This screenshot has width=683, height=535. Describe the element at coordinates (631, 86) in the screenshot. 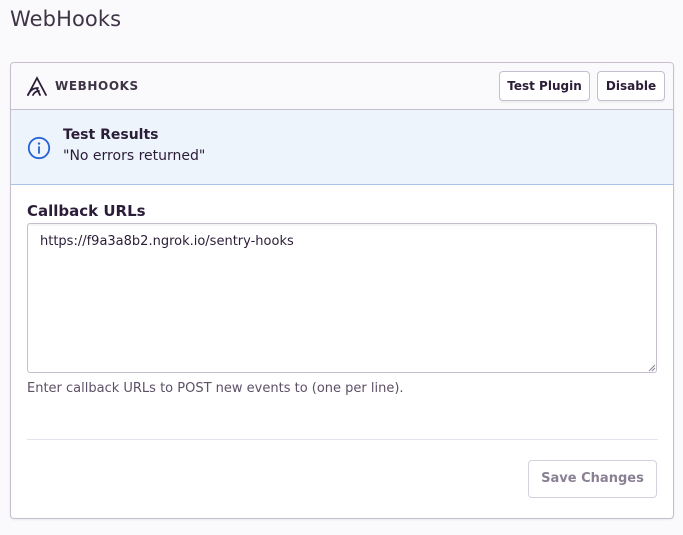

I see `disable-button: Disable` at that location.